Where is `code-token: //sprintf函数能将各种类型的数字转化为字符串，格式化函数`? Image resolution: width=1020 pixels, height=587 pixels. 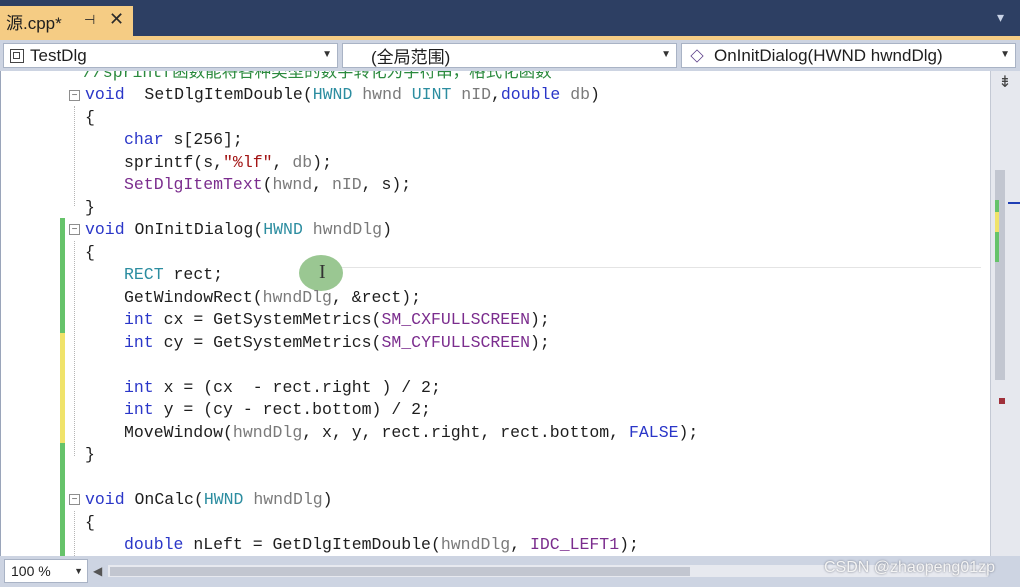
code-token: //sprintf函数能将各种类型的数字转化为字符串，格式化函数 is located at coordinates (317, 76).